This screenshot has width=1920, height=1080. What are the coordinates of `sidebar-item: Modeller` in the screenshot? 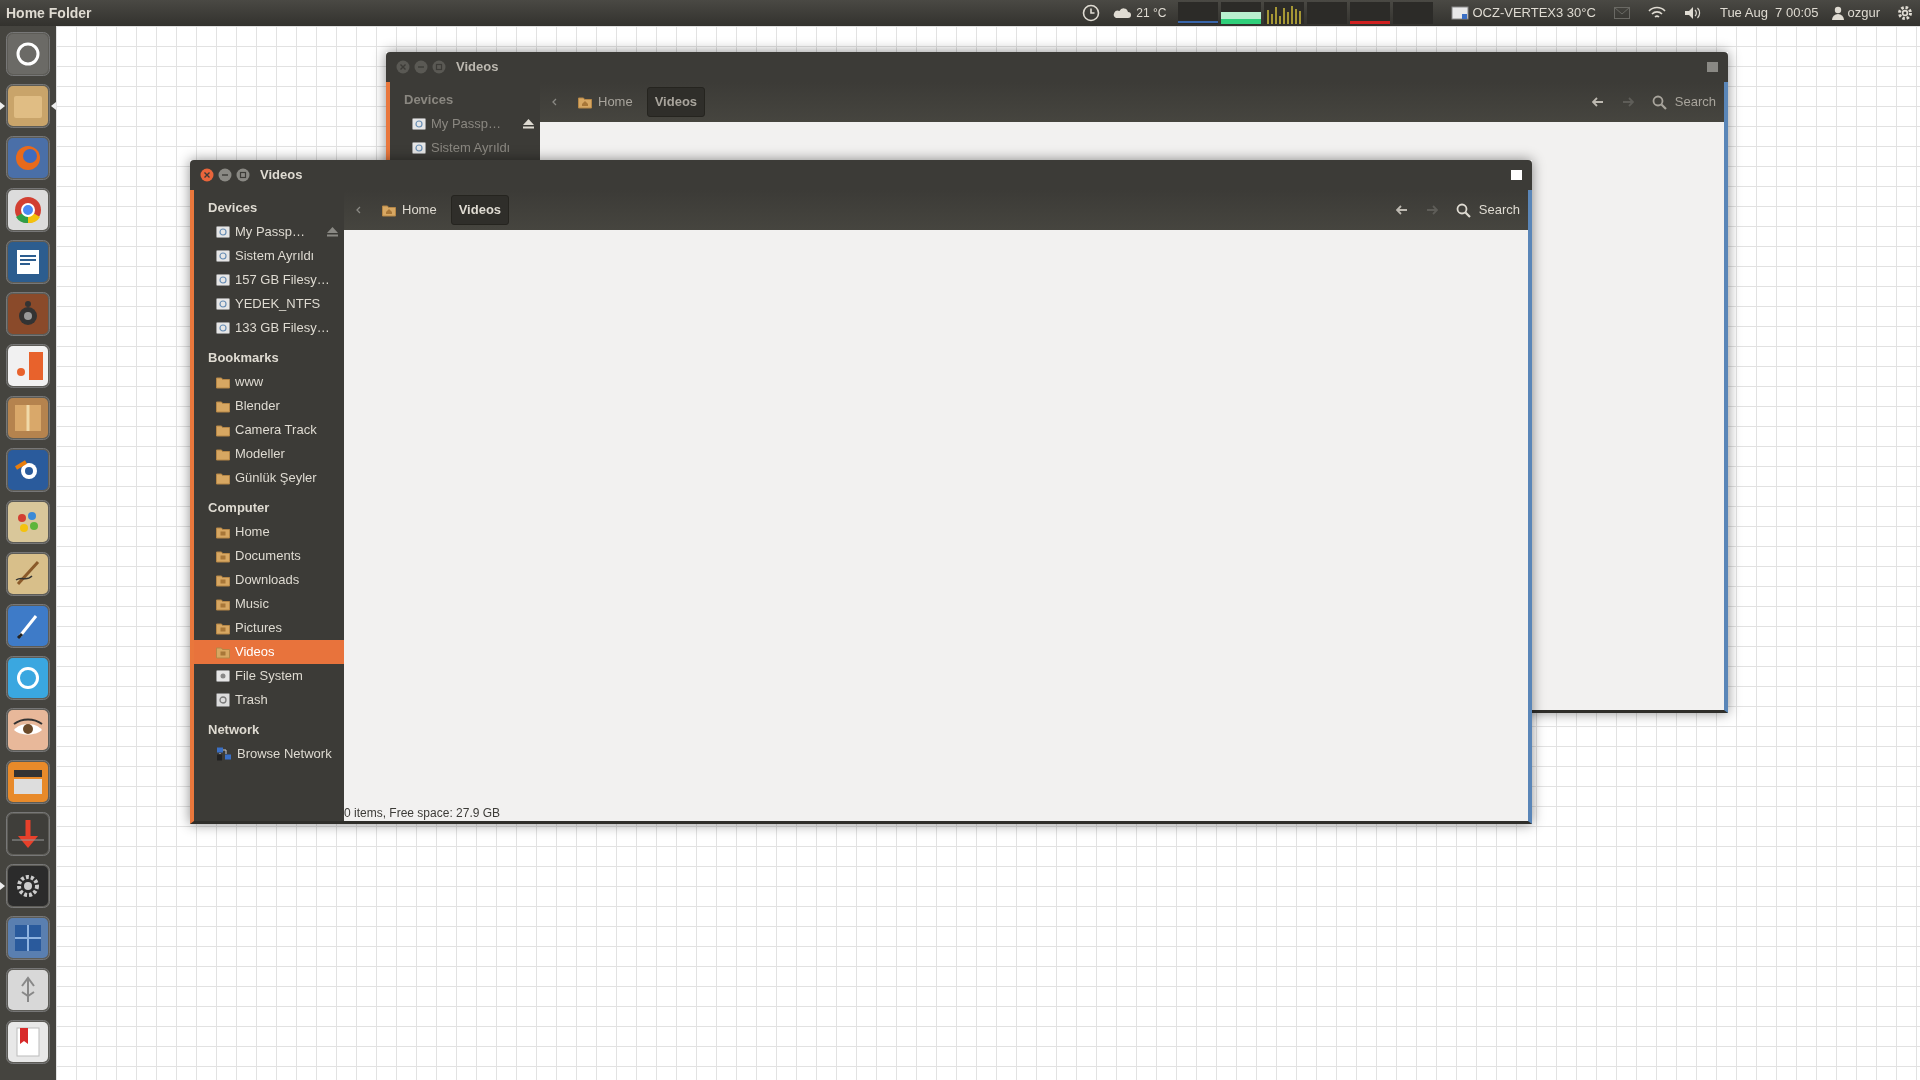 It's located at (269, 454).